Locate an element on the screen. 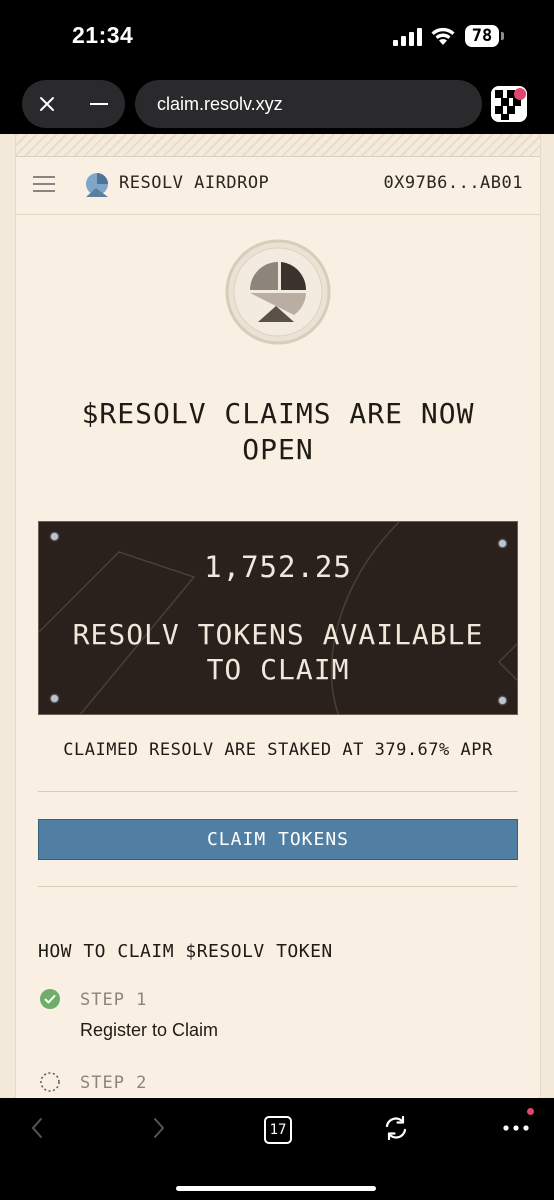 The width and height of the screenshot is (554, 1200). step-2-label: STEP 2 is located at coordinates (114, 1083).